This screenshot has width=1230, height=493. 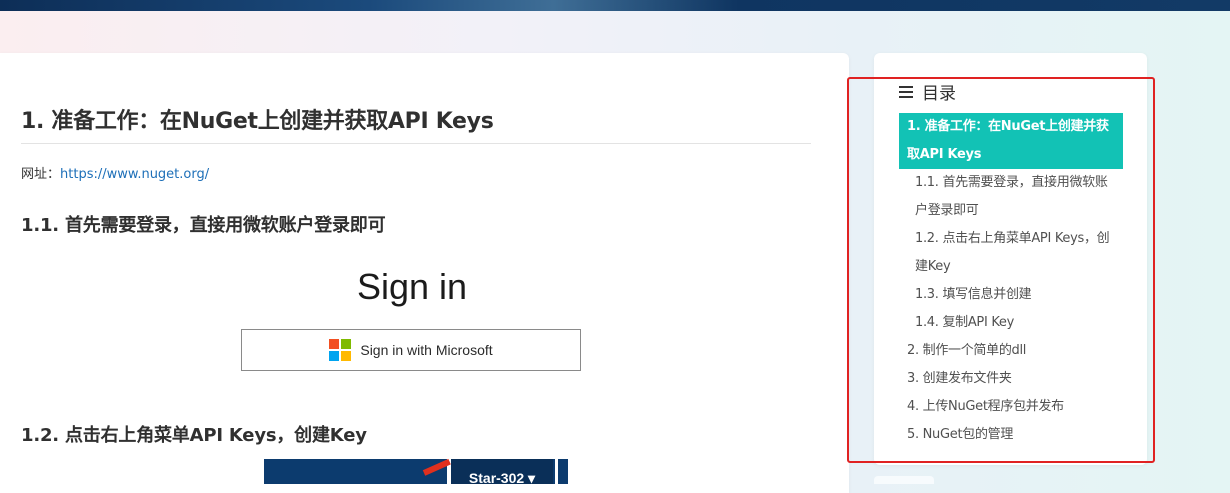 I want to click on site-link: https://www.nuget.org/, so click(x=134, y=174).